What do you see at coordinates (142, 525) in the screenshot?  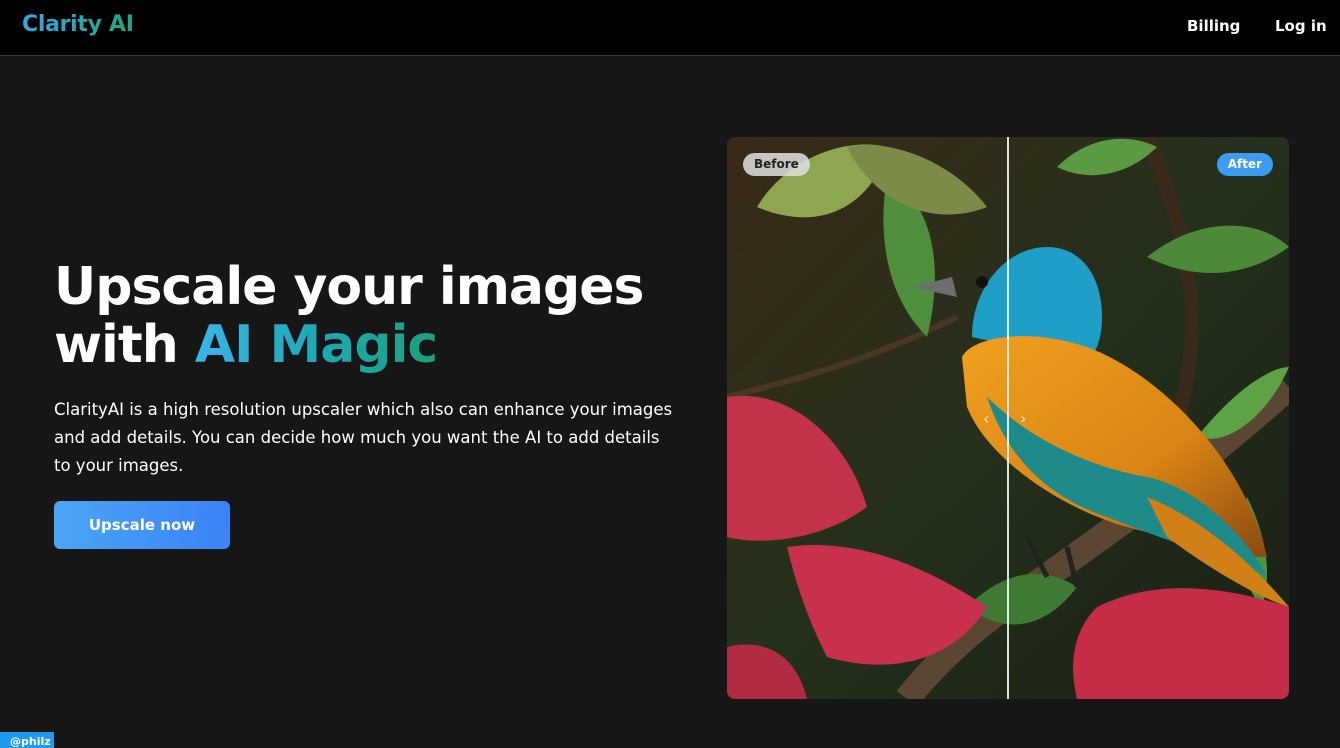 I see `upscale-now-button: Upscale now` at bounding box center [142, 525].